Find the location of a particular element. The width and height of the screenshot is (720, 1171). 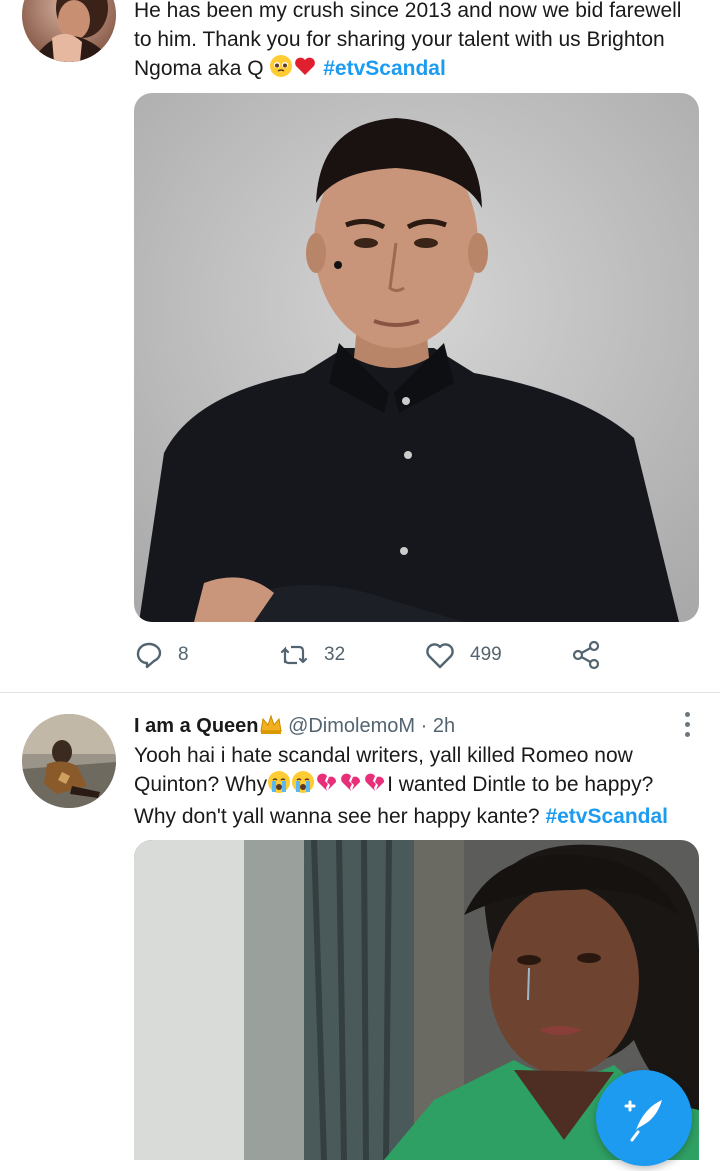

reply-icon is located at coordinates (149, 655).